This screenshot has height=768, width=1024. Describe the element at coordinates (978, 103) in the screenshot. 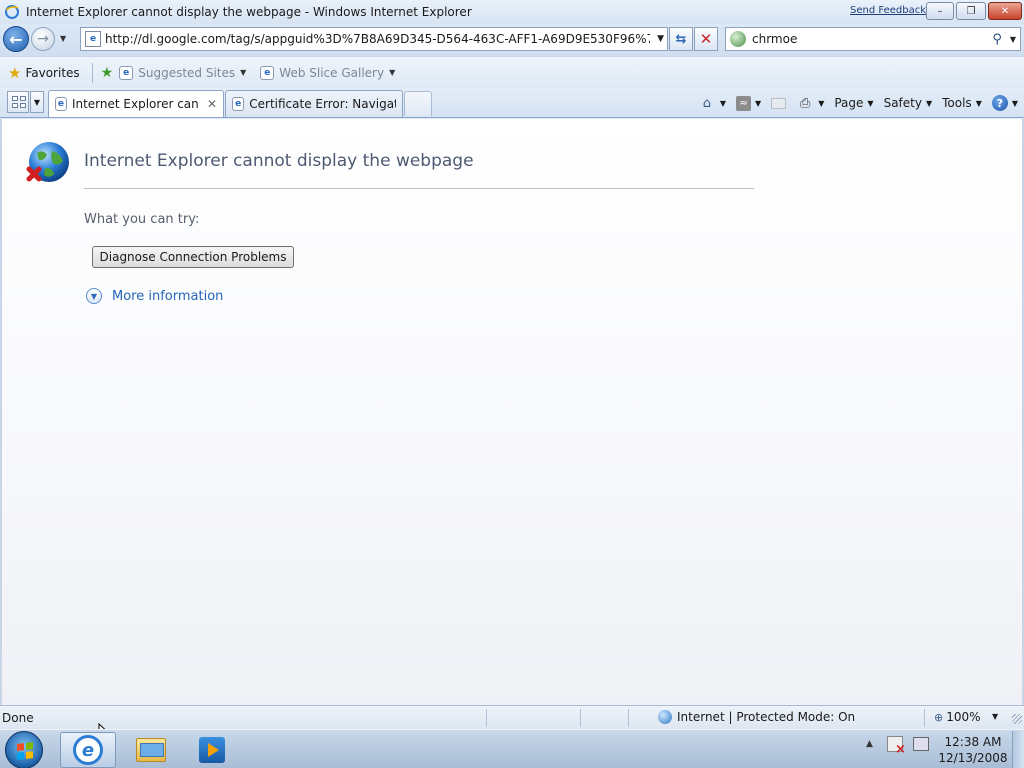

I see `tools-dropdown-icon: ▼` at that location.